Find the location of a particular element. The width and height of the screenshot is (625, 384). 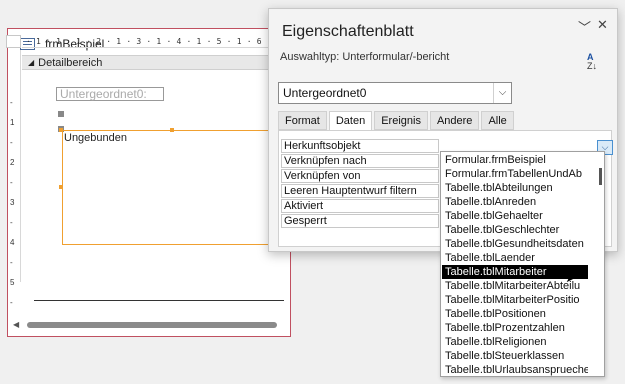

move-handle is located at coordinates (61, 114).